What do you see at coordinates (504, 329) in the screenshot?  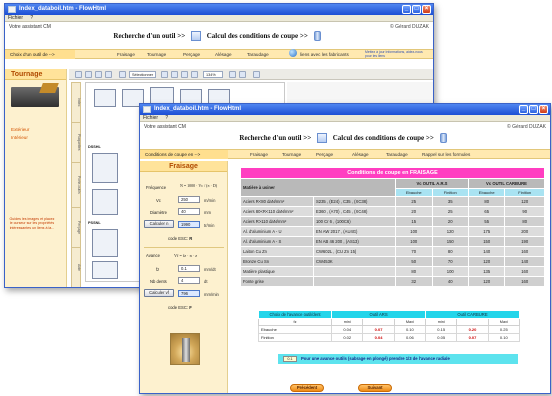 I see `feed-cell: 0.25` at bounding box center [504, 329].